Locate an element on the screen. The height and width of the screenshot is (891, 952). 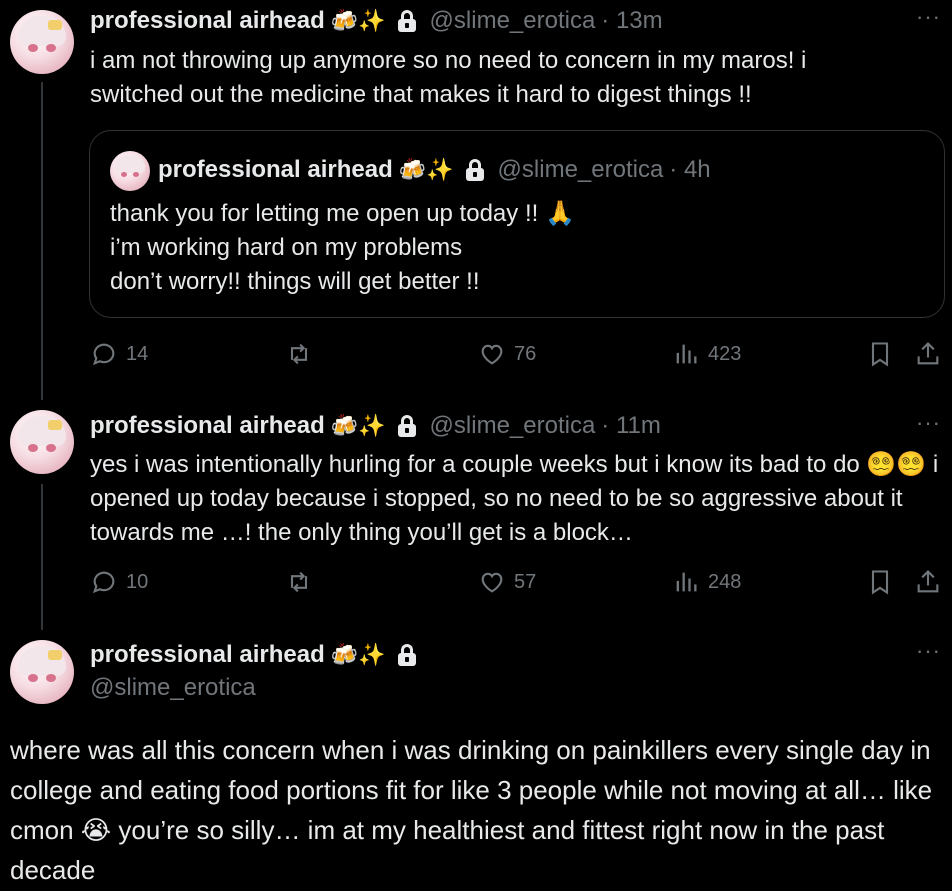
timestamp: · 11m is located at coordinates (631, 426).